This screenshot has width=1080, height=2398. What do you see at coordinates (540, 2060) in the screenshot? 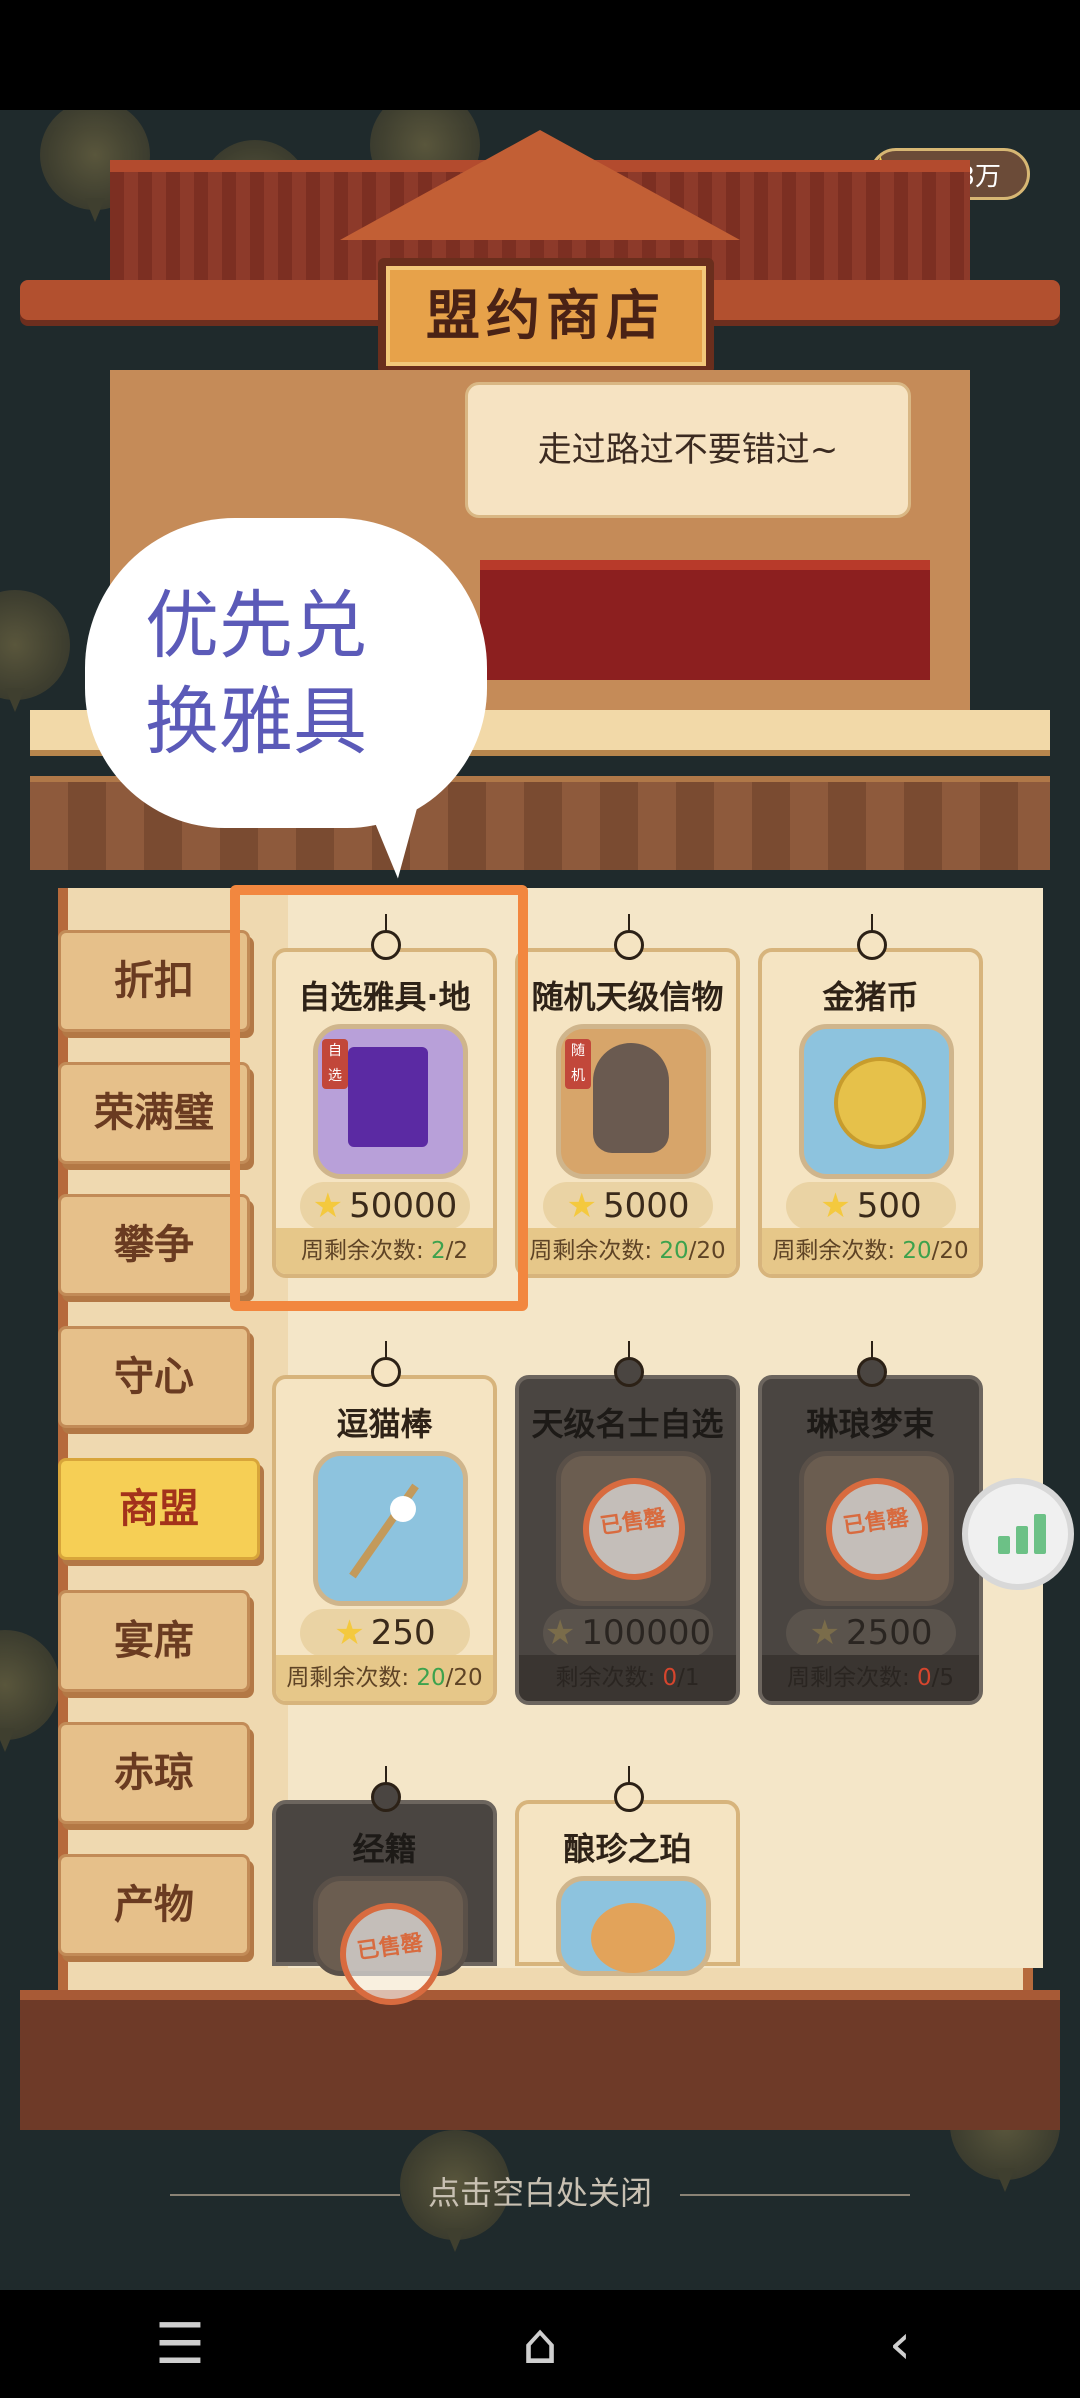
I see `panel-footer` at bounding box center [540, 2060].